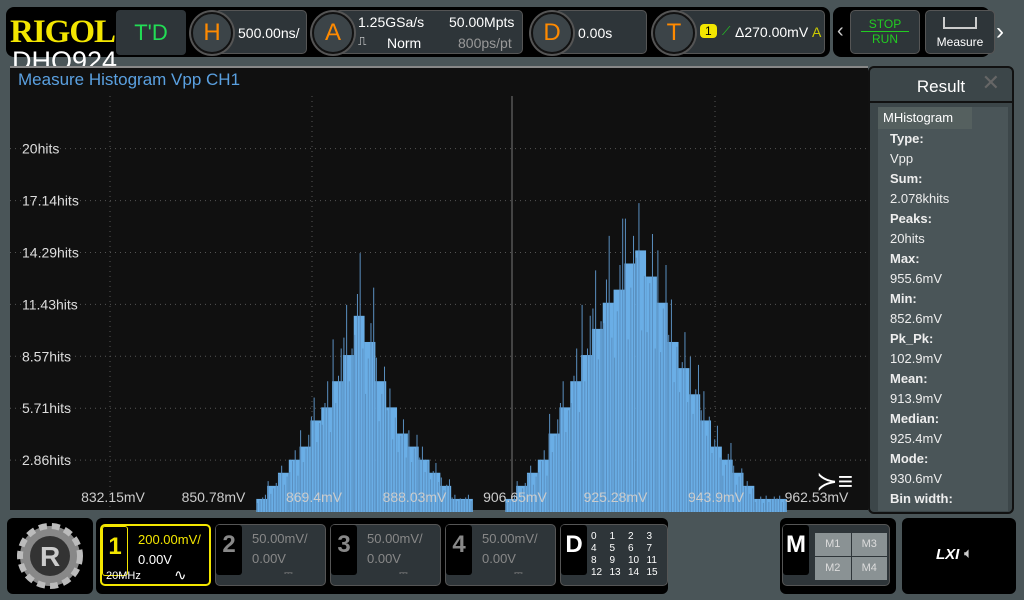 The height and width of the screenshot is (600, 1024). I want to click on trigger-icon: T, so click(674, 33).